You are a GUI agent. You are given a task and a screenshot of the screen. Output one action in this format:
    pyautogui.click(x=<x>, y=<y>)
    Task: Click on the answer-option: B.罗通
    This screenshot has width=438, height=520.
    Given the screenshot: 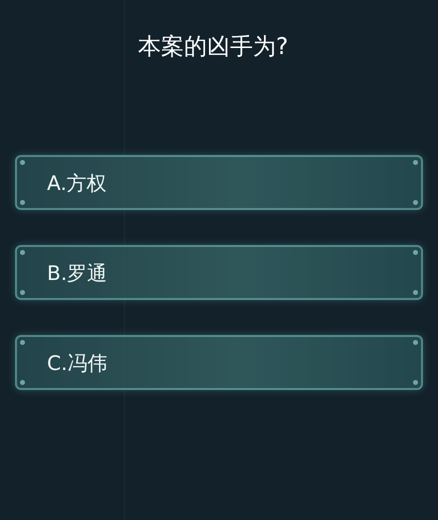 What is the action you would take?
    pyautogui.click(x=219, y=272)
    